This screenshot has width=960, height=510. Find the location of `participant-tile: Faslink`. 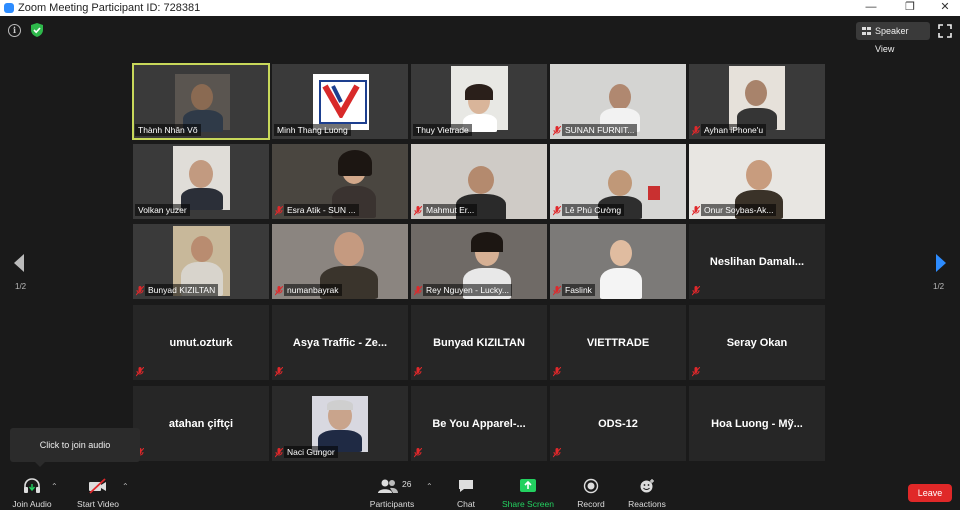

participant-tile: Faslink is located at coordinates (618, 261).